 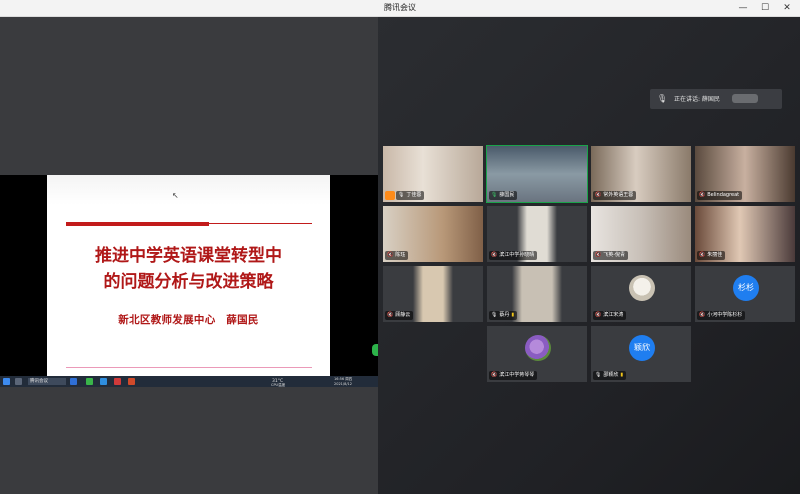 I want to click on participant-name: 🎙 丁佳蓉, so click(x=410, y=195).